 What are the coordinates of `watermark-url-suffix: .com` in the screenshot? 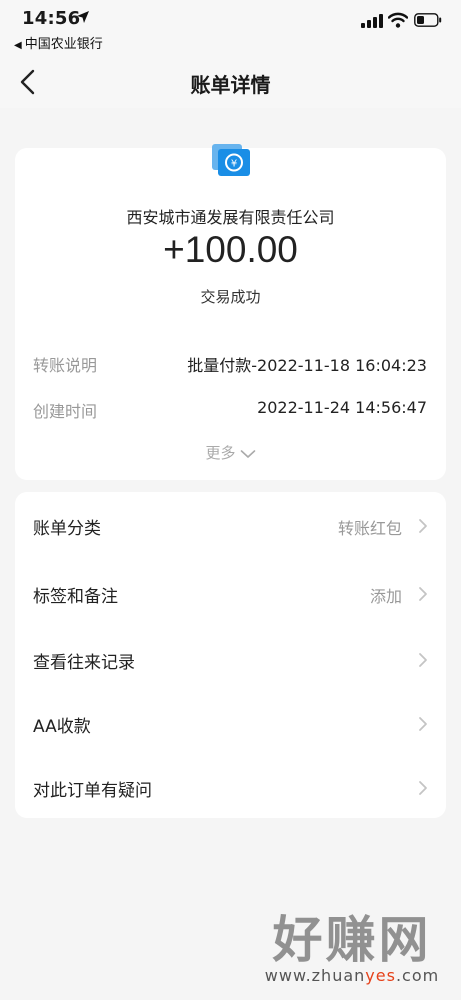 It's located at (417, 975).